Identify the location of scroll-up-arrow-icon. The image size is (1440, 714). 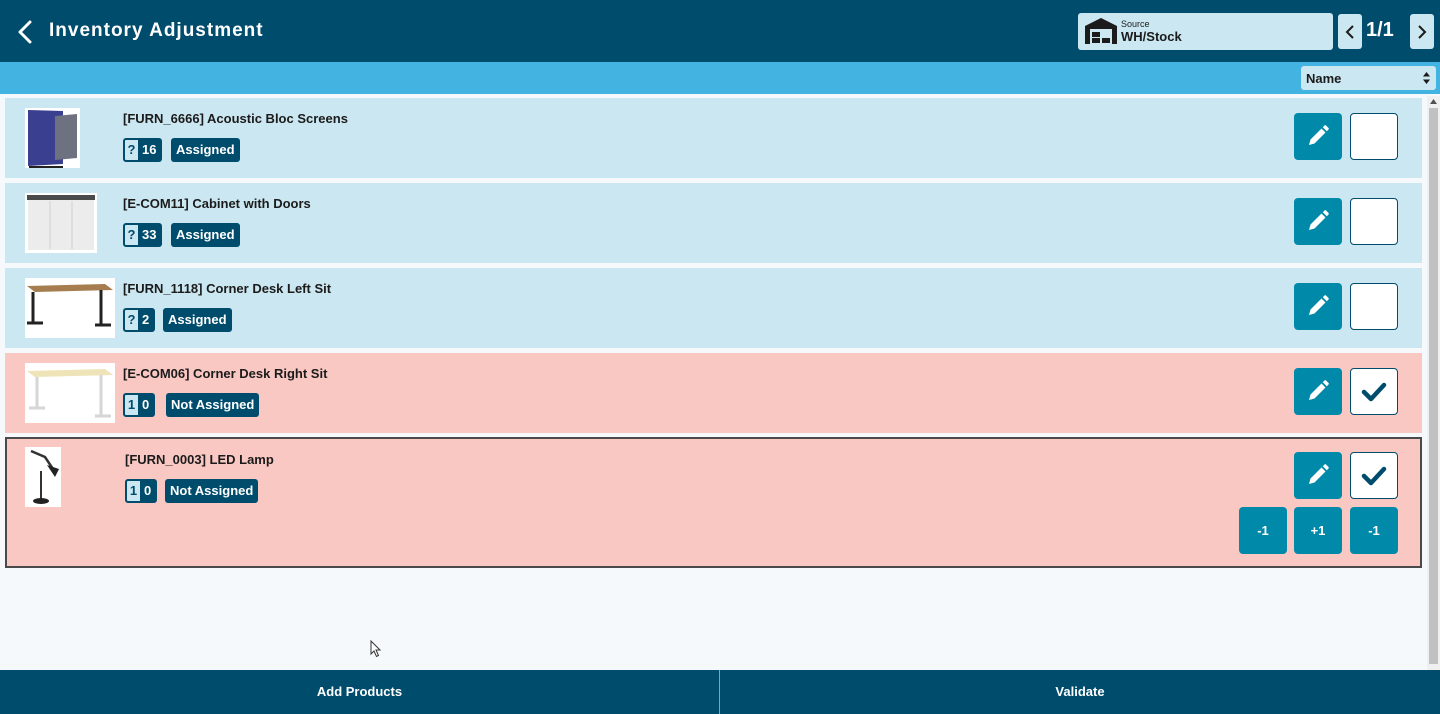
(1433, 101).